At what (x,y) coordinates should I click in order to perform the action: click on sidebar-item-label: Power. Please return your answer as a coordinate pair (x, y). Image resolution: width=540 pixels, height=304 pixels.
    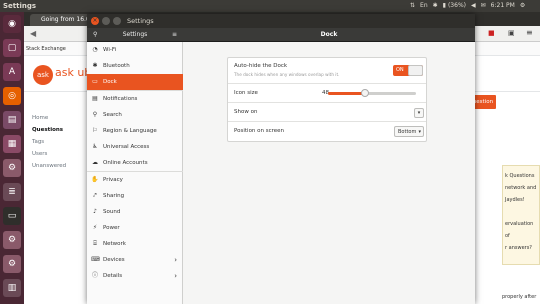
    Looking at the image, I should click on (111, 228).